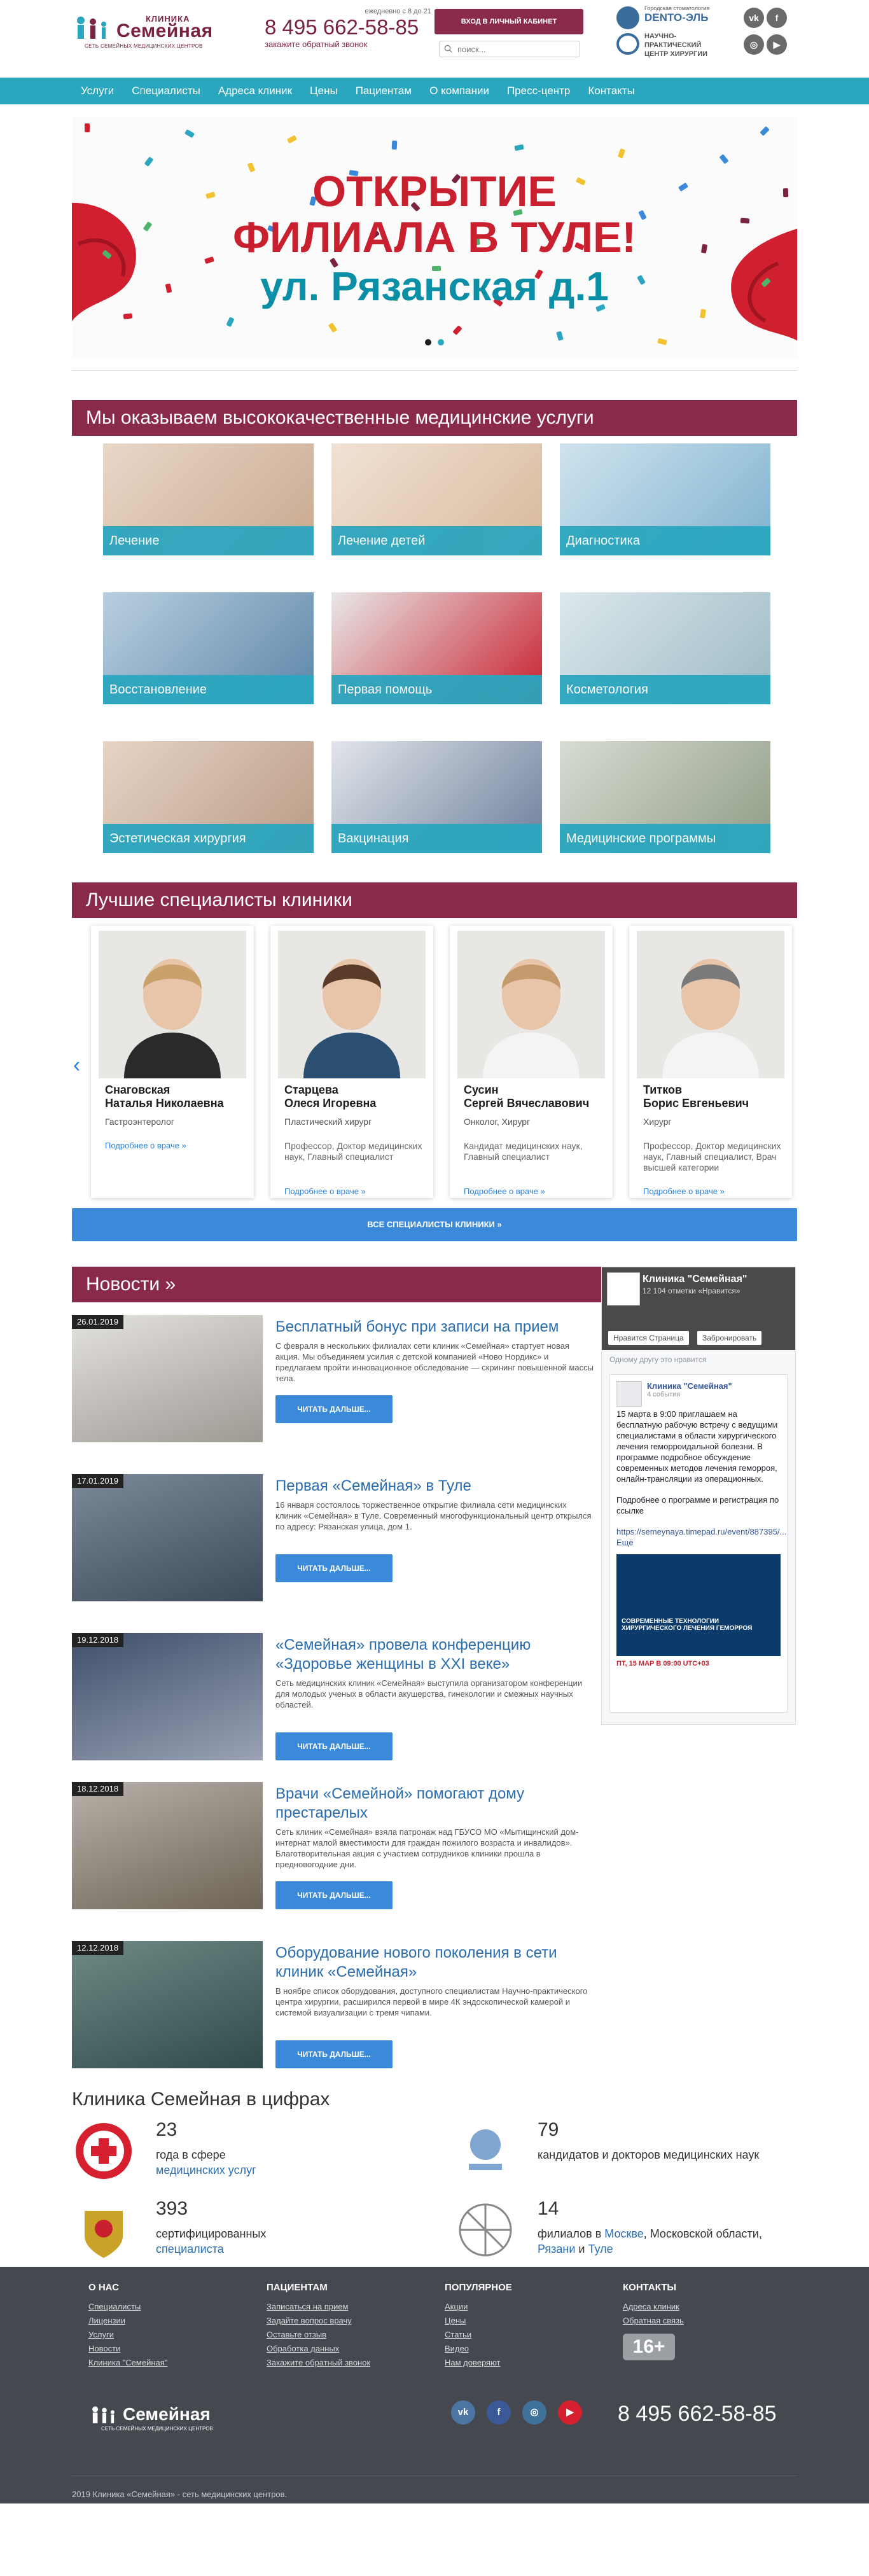 The height and width of the screenshot is (2576, 869). I want to click on facebook-save-button: Забронировать, so click(730, 1338).